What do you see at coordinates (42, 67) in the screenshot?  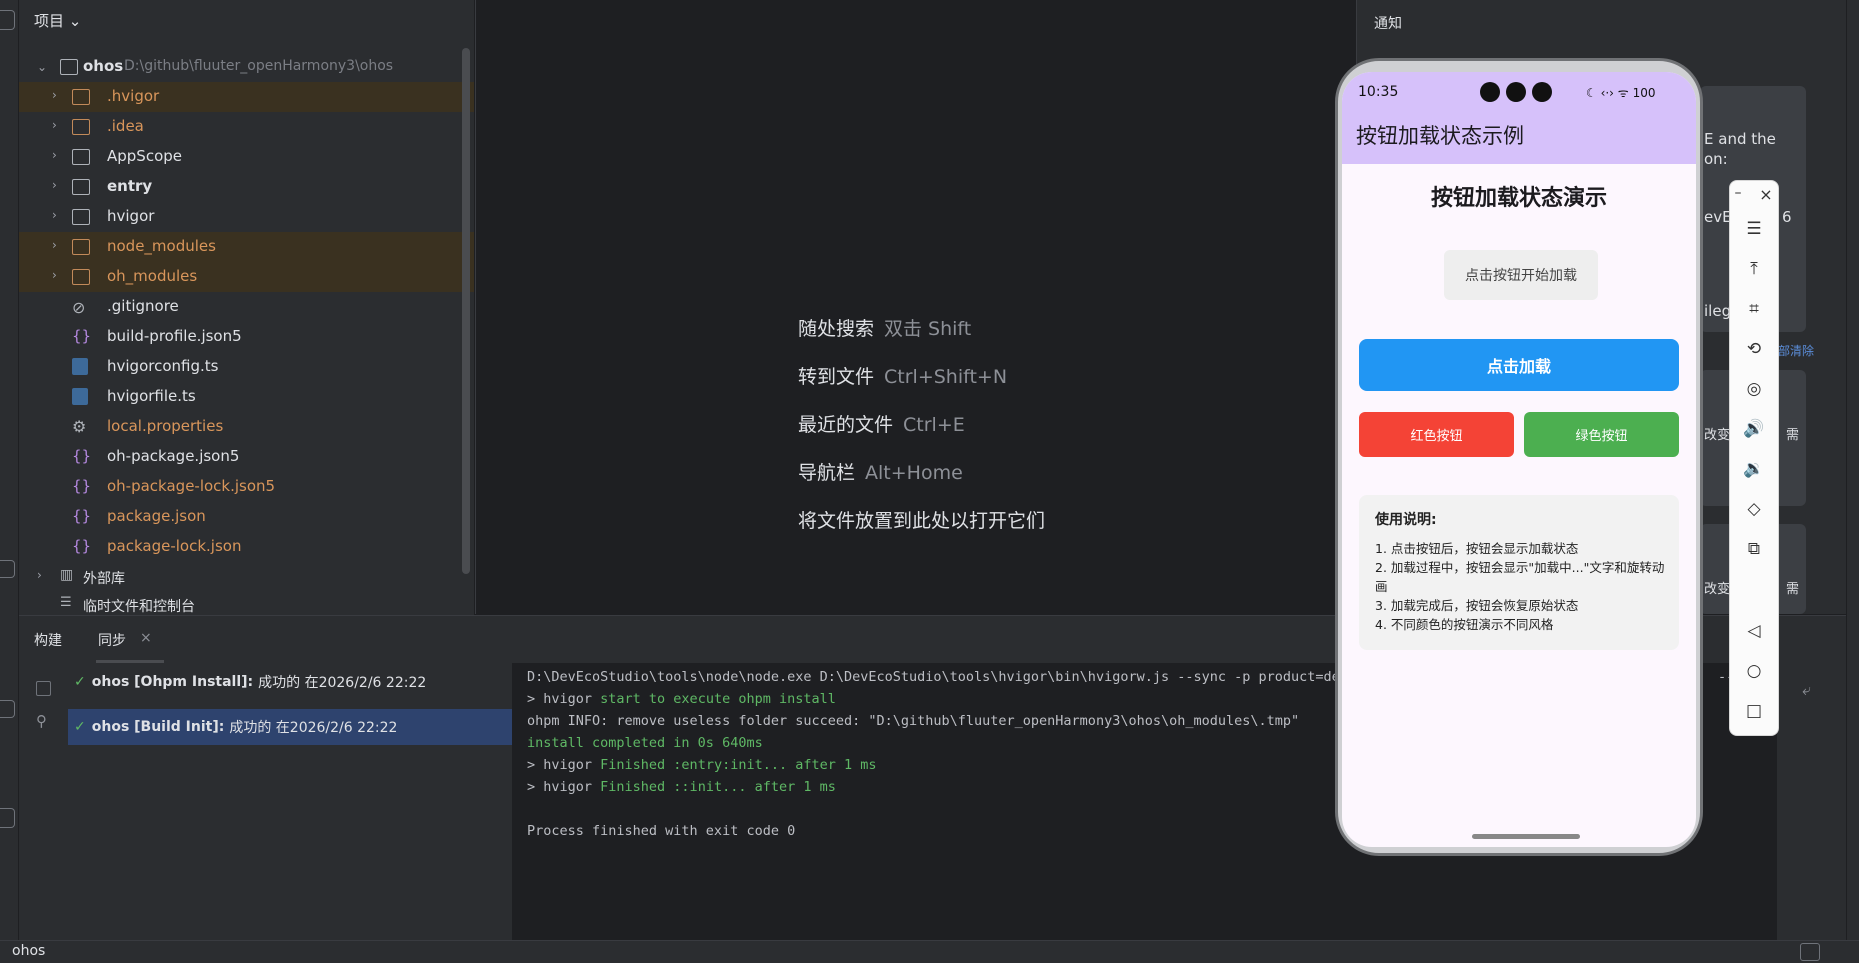 I see `chevron-down-icon: ⌄` at bounding box center [42, 67].